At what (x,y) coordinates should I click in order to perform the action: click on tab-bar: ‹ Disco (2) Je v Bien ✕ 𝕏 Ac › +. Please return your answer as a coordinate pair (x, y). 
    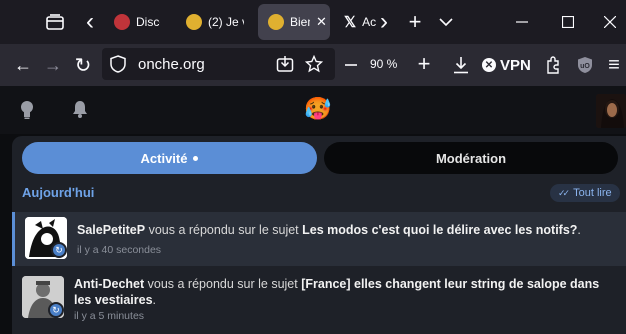
    Looking at the image, I should click on (313, 22).